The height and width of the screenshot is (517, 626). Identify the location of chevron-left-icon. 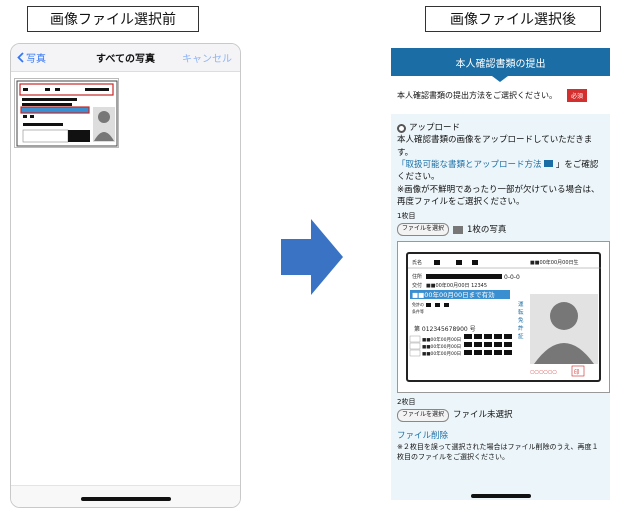
(20, 57).